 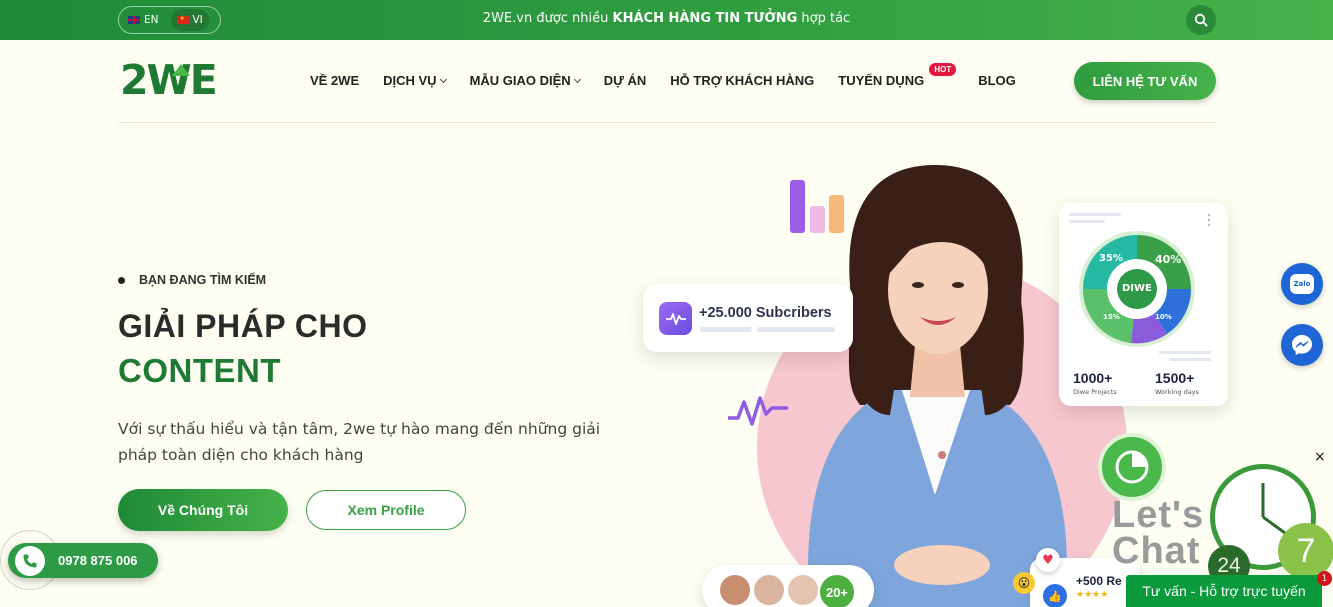 I want to click on nav-item-templates: MẪU GIAO DIỆN, so click(x=525, y=80).